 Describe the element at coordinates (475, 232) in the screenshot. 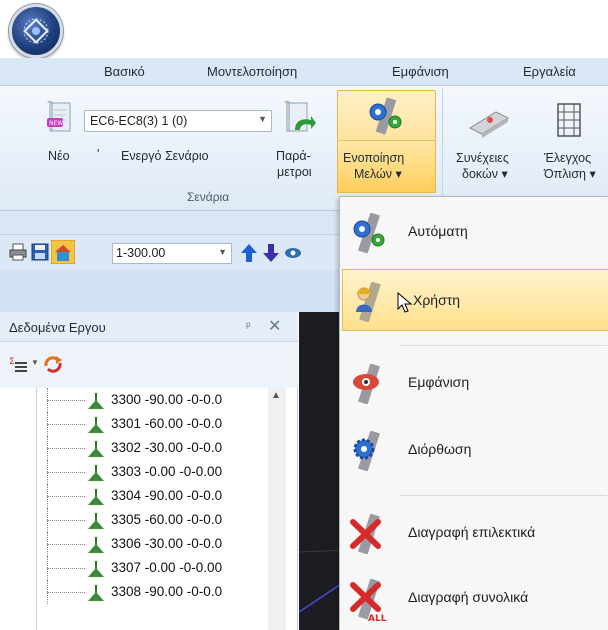

I see `menu-item-automatic: Αυτόματη` at that location.